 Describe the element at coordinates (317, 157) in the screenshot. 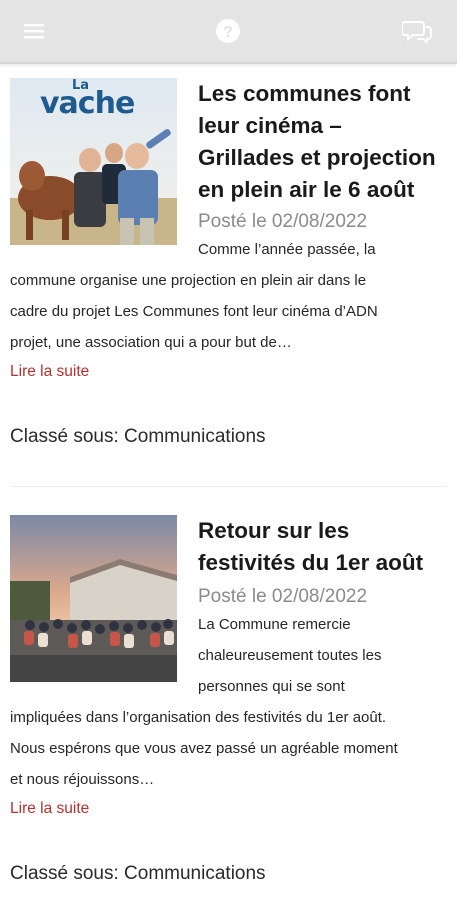

I see `article-title-line: Grillades et projection` at that location.